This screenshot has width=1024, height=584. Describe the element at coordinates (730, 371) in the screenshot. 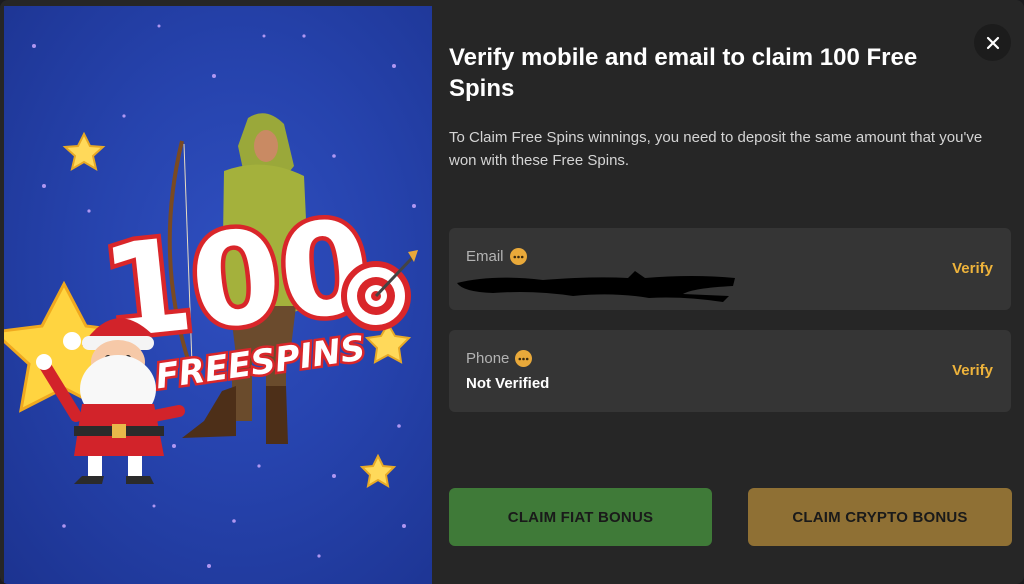

I see `phone-verification-card: Phone Not Verified Verify` at that location.